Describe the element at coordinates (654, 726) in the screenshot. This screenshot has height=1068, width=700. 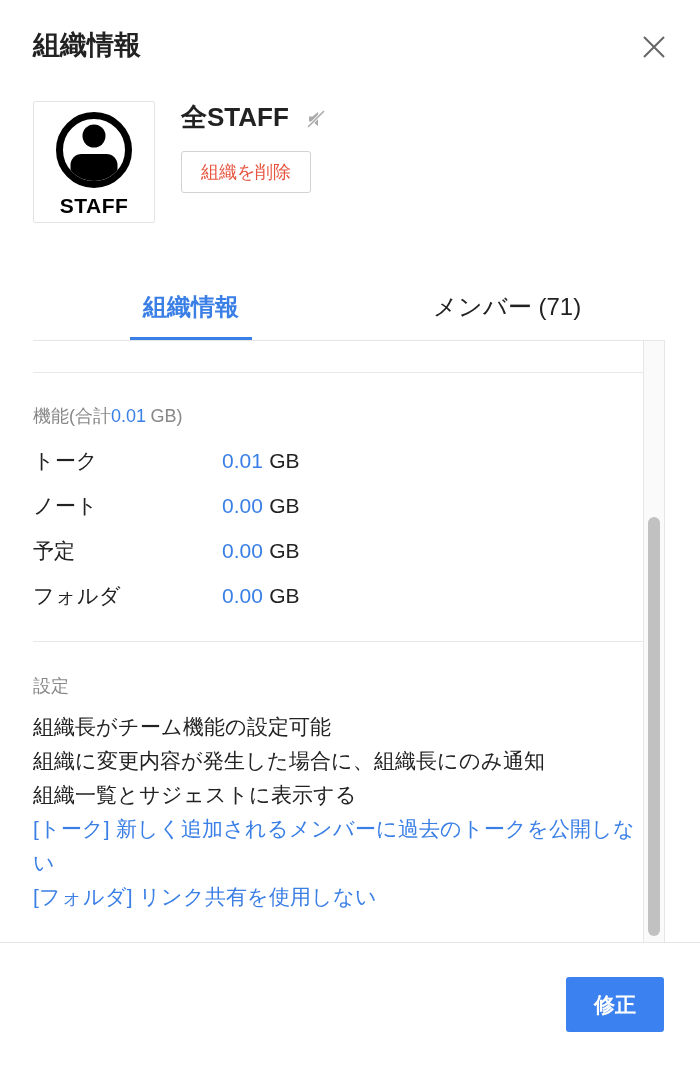
I see `scrollbar-thumb` at that location.